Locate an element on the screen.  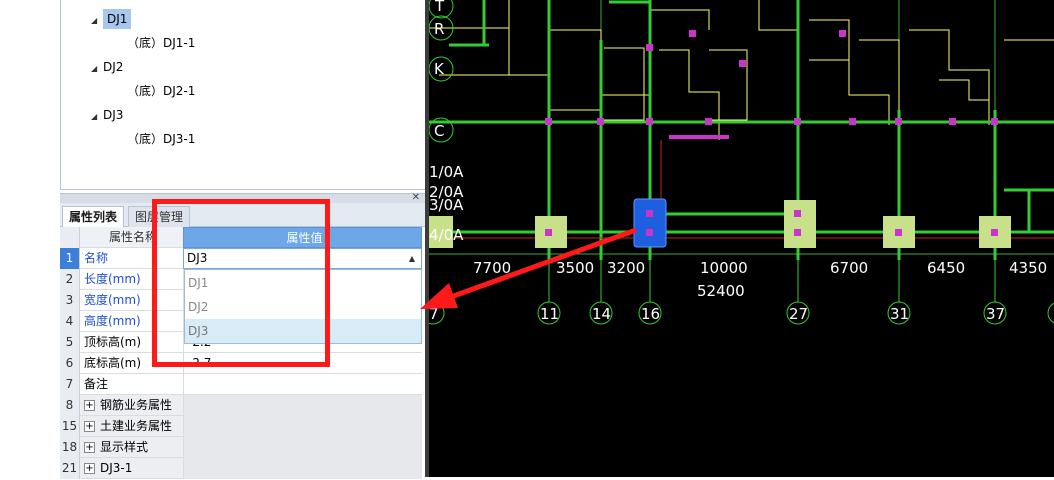
tab-property-list: 属性列表 is located at coordinates (93, 216).